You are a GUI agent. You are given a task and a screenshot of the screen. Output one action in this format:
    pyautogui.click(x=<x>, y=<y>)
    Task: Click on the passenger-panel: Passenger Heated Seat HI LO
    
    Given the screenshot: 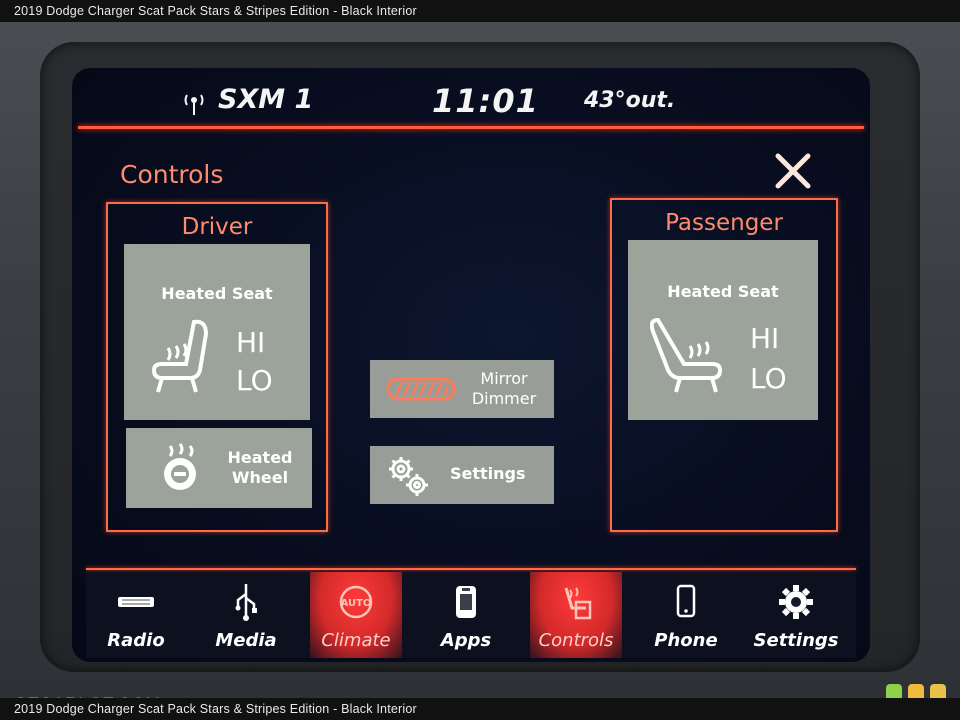 What is the action you would take?
    pyautogui.click(x=724, y=365)
    